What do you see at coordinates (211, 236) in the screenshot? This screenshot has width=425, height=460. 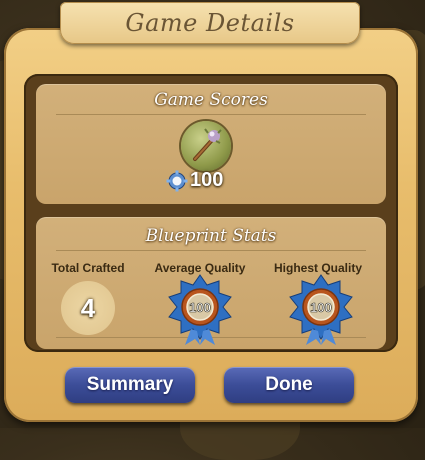 I see `blueprint-stats-title: Blueprint Stats` at bounding box center [211, 236].